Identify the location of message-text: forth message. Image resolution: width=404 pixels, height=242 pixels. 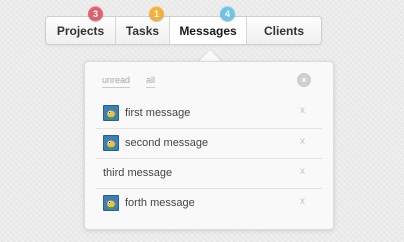
(160, 203).